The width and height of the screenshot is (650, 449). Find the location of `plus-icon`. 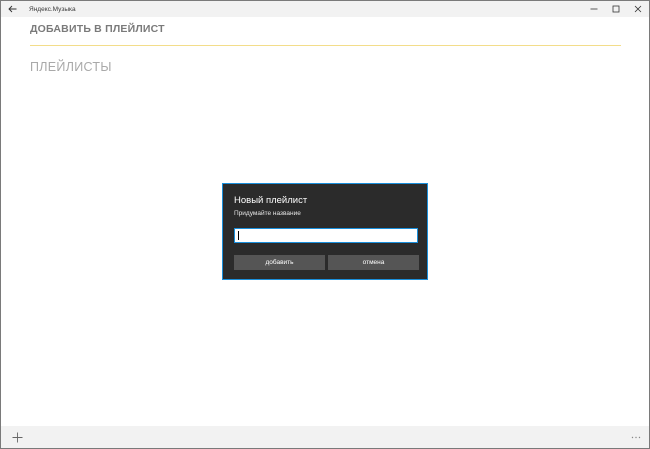

plus-icon is located at coordinates (17, 437).